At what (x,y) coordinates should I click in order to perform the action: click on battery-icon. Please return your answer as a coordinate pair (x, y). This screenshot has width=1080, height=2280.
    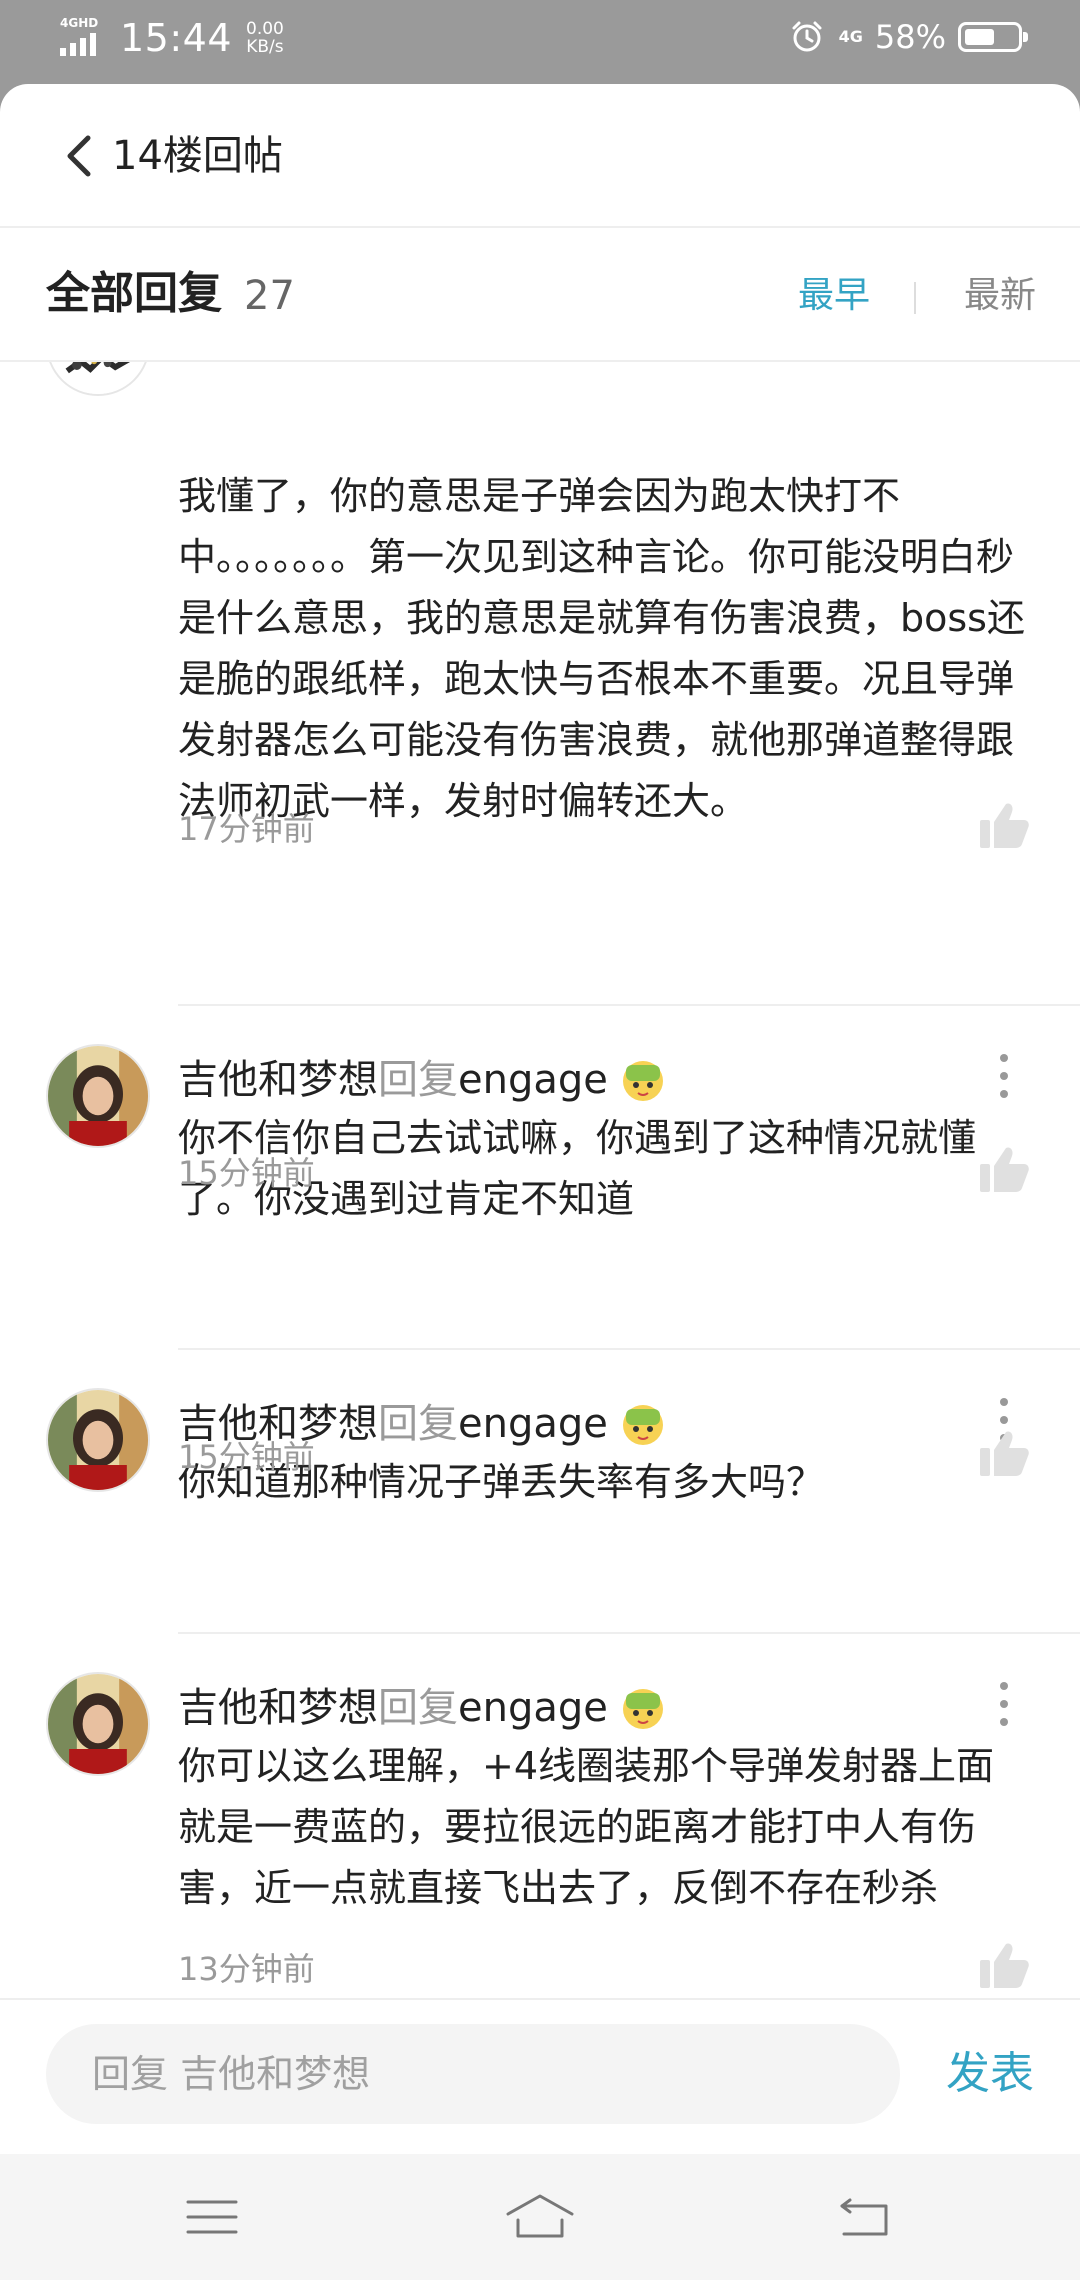
    Looking at the image, I should click on (993, 37).